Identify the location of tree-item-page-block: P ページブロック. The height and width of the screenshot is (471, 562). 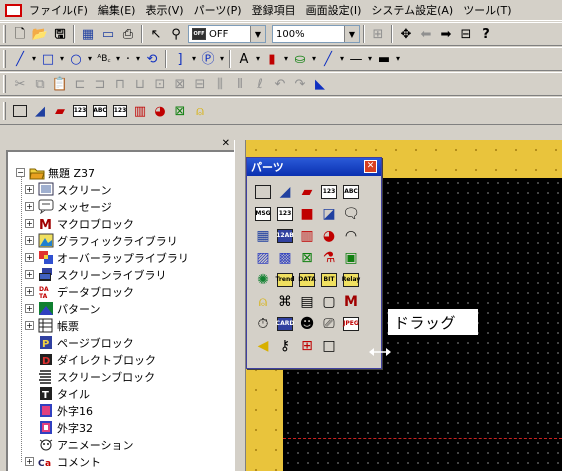
(86, 342).